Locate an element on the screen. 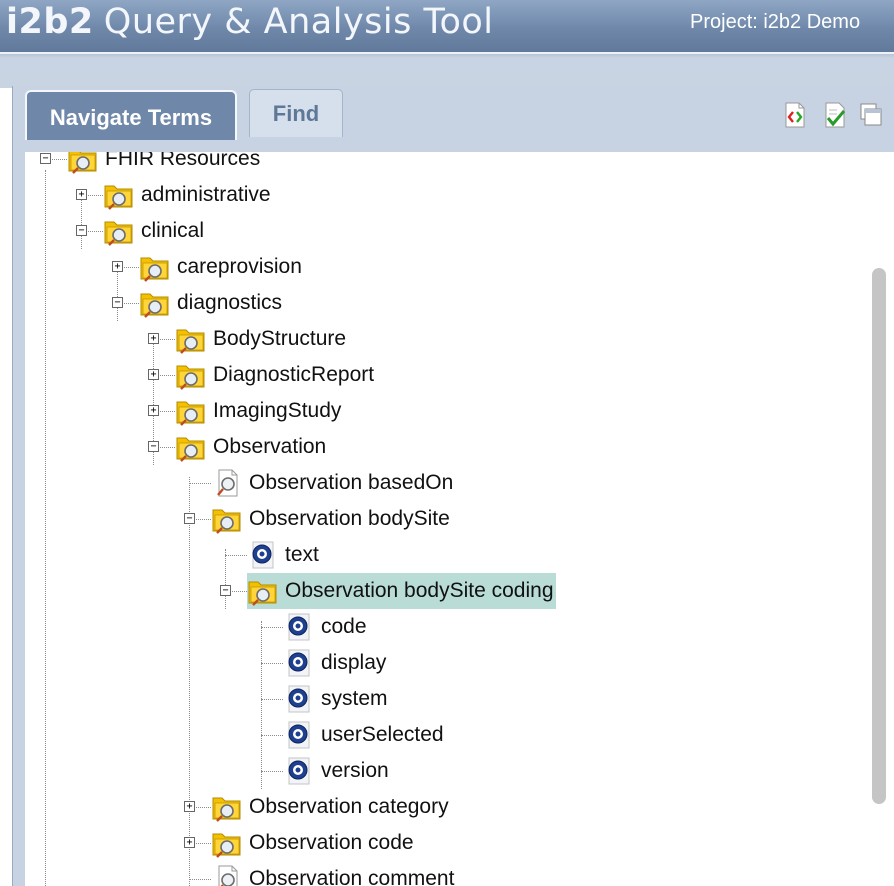 Image resolution: width=894 pixels, height=886 pixels. tab-find: Find is located at coordinates (296, 113).